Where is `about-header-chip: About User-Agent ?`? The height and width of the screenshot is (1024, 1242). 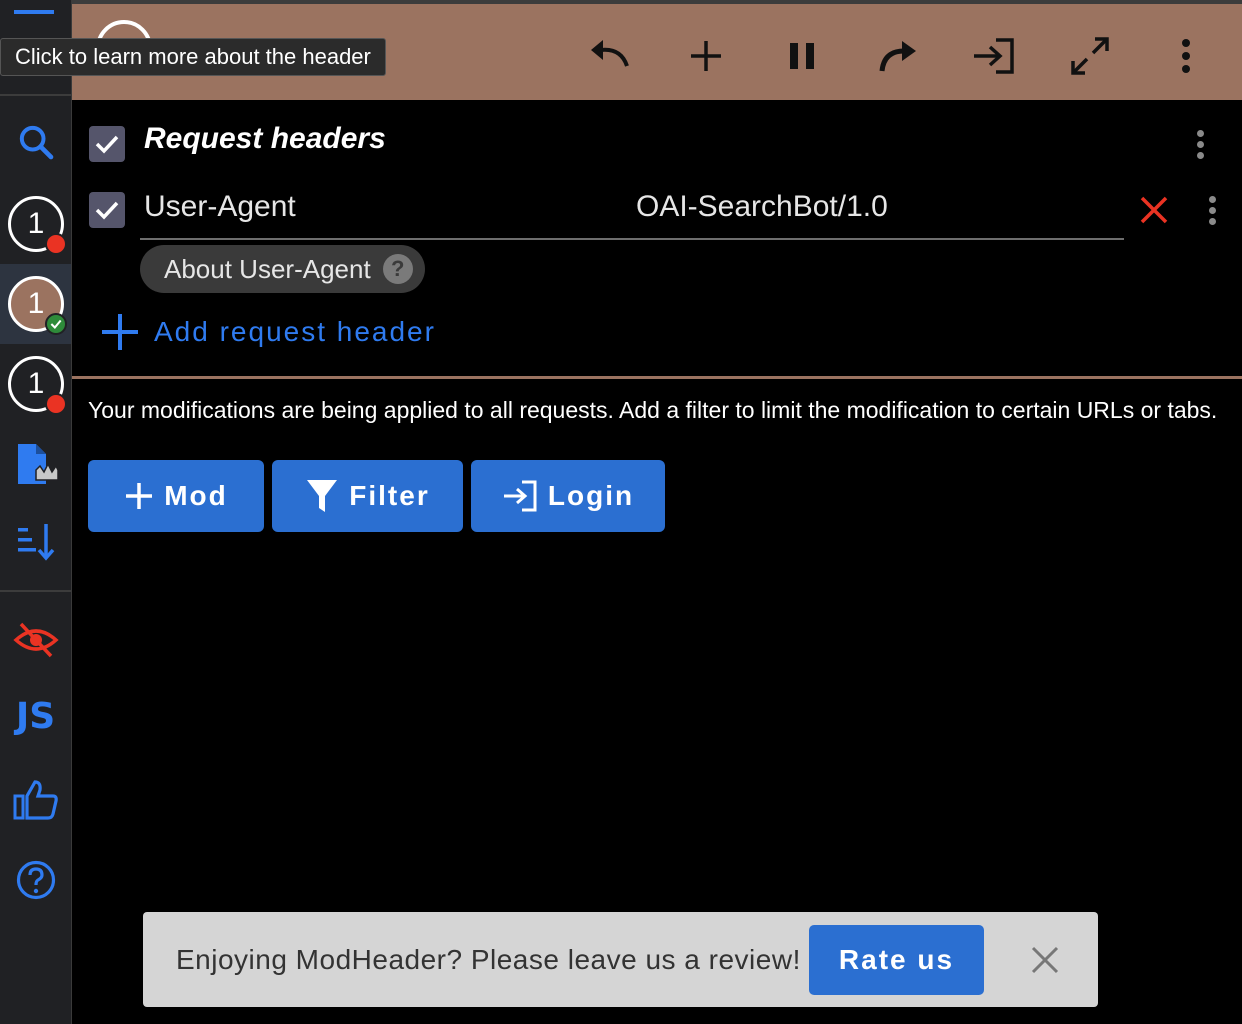 about-header-chip: About User-Agent ? is located at coordinates (282, 269).